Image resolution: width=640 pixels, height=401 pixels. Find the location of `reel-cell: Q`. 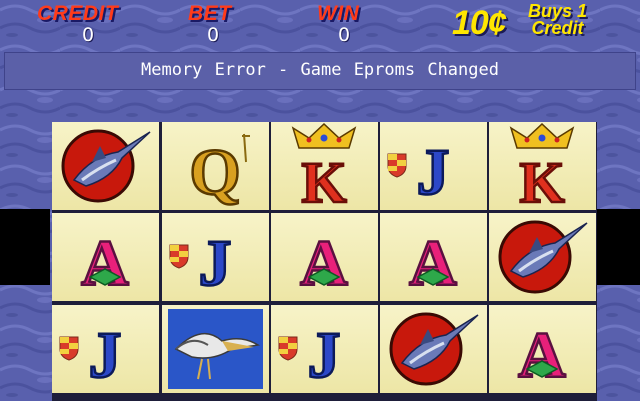

reel-cell: Q is located at coordinates (215, 166).